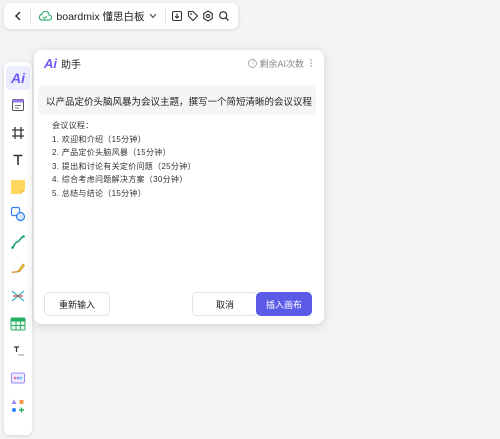  I want to click on tag-button, so click(193, 16).